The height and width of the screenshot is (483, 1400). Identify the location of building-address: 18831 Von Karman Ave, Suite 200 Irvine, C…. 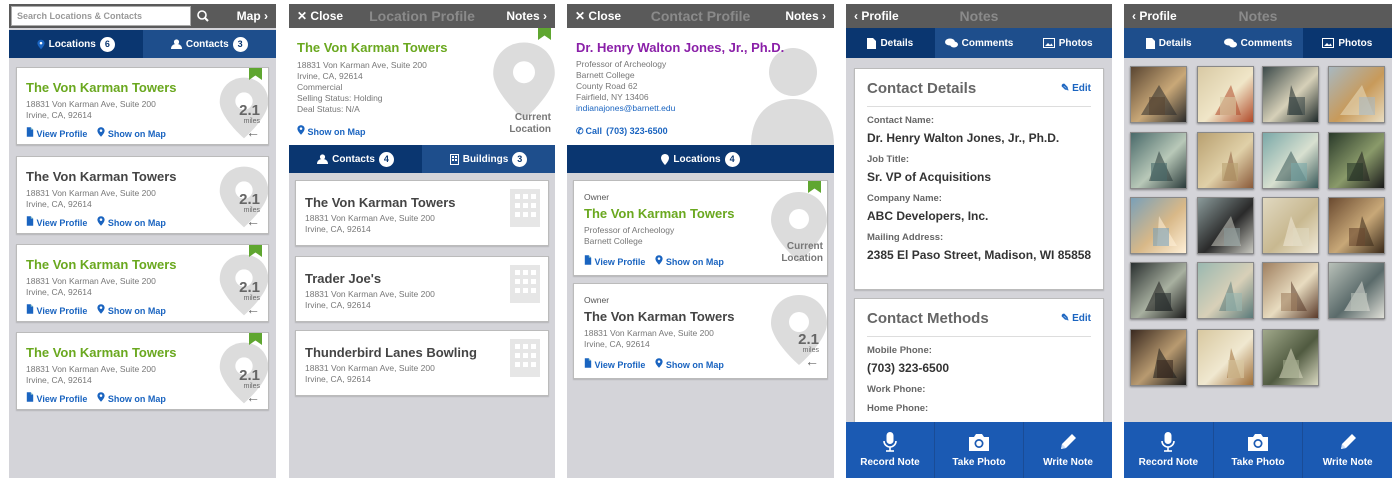
(370, 374).